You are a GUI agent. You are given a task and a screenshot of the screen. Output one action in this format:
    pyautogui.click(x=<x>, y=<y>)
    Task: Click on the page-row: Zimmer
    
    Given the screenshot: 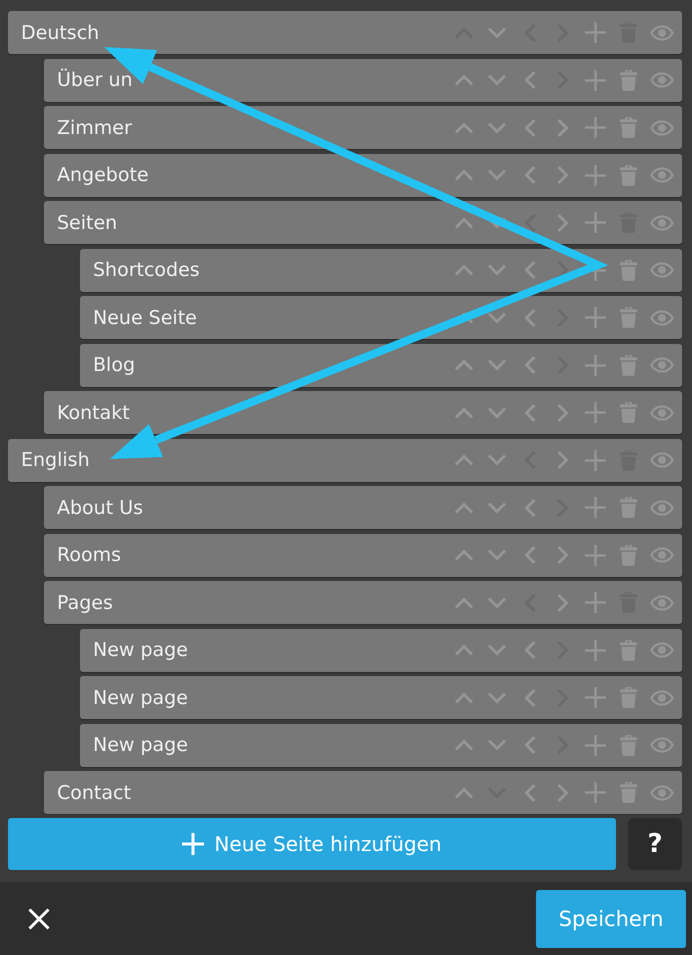 What is the action you would take?
    pyautogui.click(x=363, y=127)
    